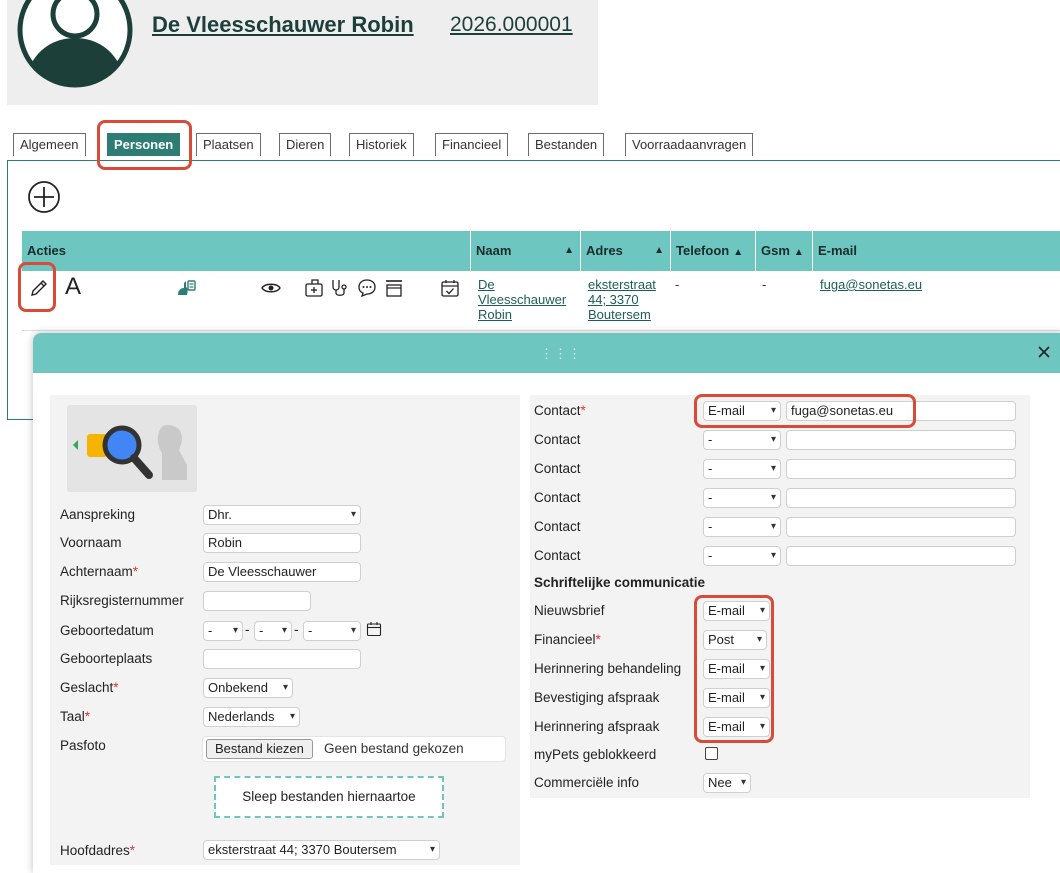 The image size is (1060, 873). What do you see at coordinates (228, 144) in the screenshot?
I see `tab-plaatsen: Plaatsen` at bounding box center [228, 144].